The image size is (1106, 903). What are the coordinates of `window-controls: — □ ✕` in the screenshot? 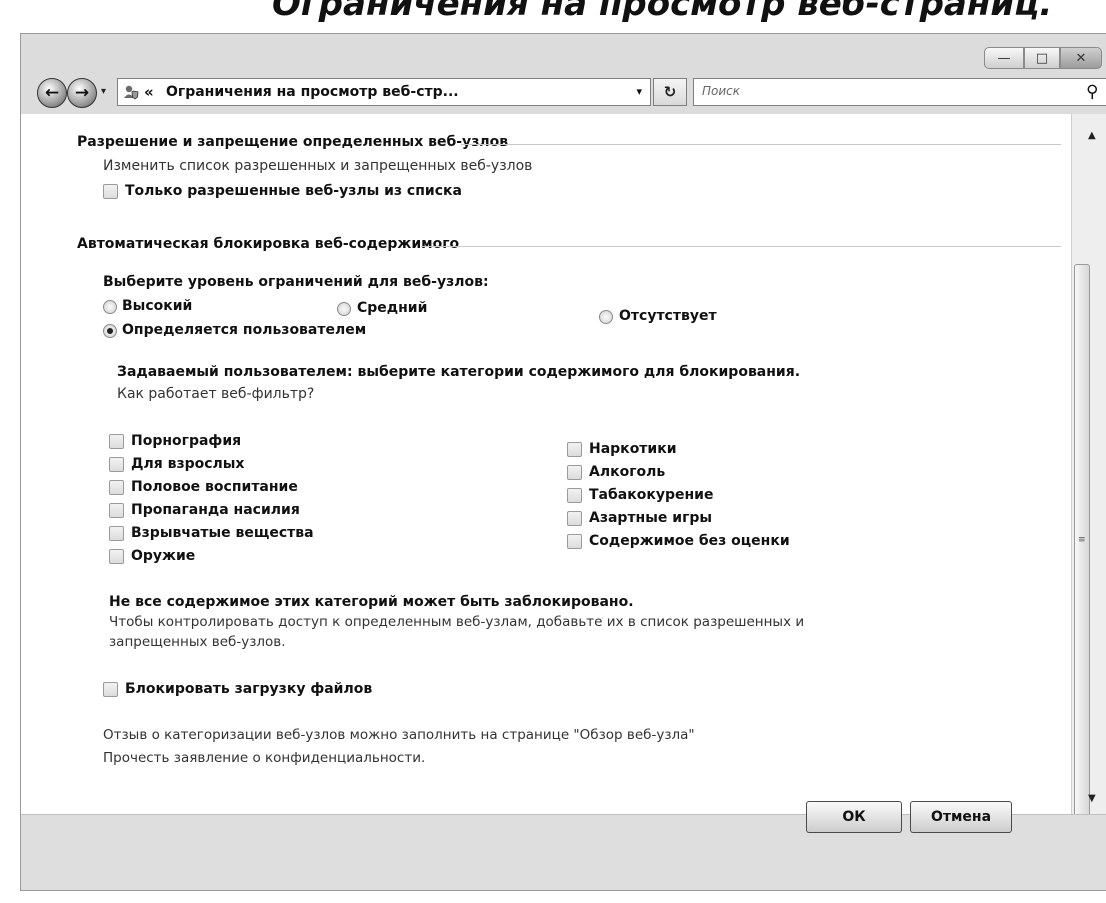 It's located at (1043, 58).